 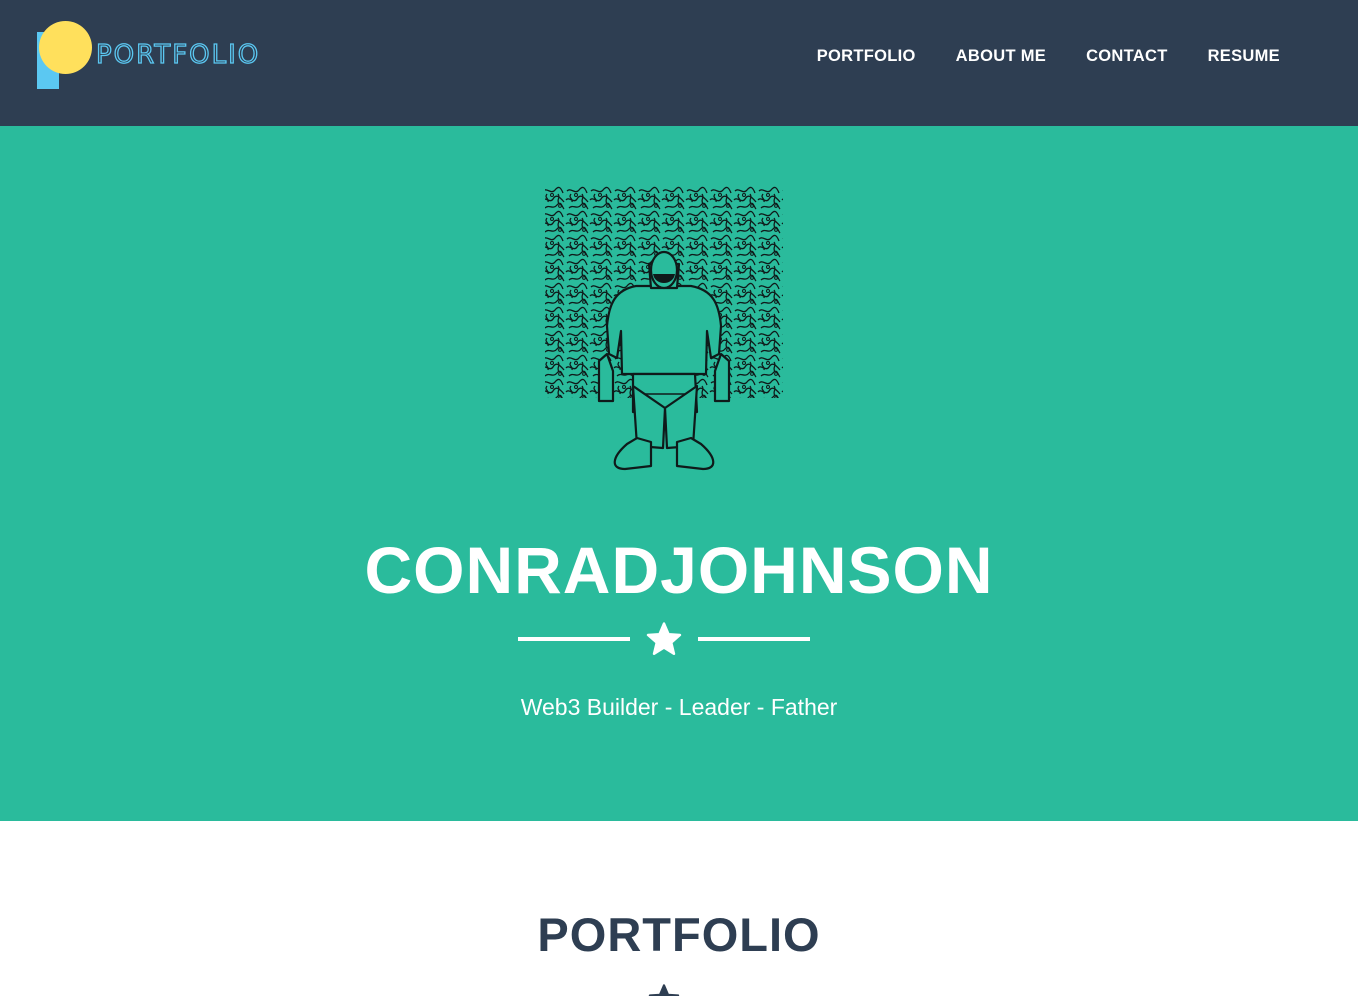 I want to click on nav-link-about-me: ABOUT ME, so click(x=1001, y=56).